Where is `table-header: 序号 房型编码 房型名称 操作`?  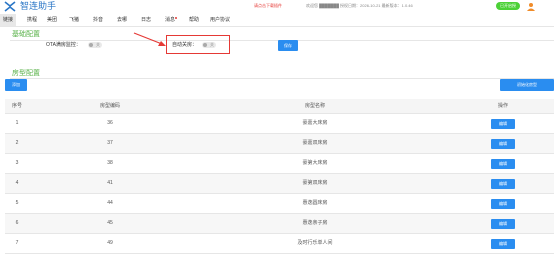 table-header: 序号 房型编码 房型名称 操作 is located at coordinates (279, 106).